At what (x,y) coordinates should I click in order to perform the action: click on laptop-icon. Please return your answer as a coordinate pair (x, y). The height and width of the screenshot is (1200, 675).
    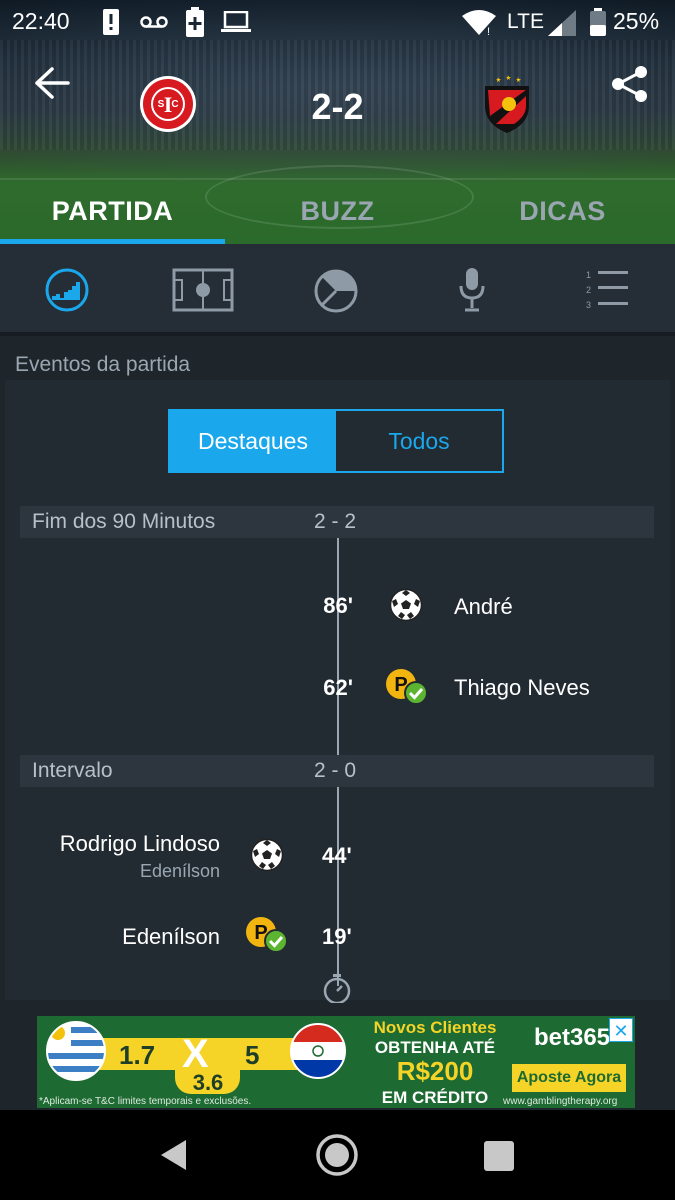
    Looking at the image, I should click on (236, 21).